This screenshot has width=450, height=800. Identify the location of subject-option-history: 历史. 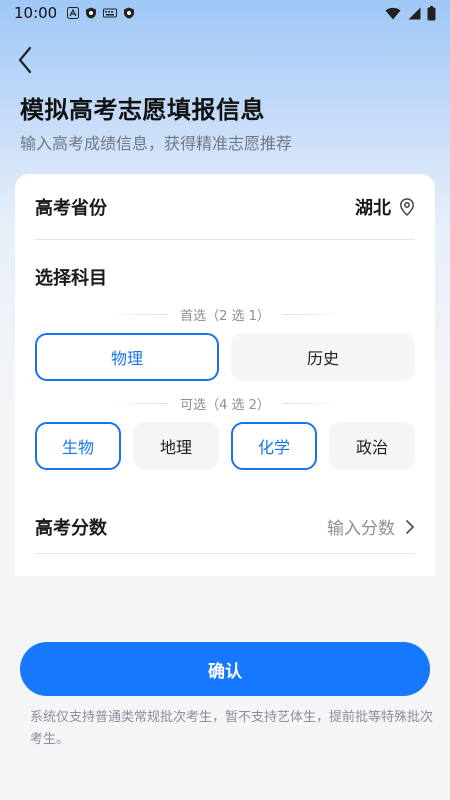
(323, 357).